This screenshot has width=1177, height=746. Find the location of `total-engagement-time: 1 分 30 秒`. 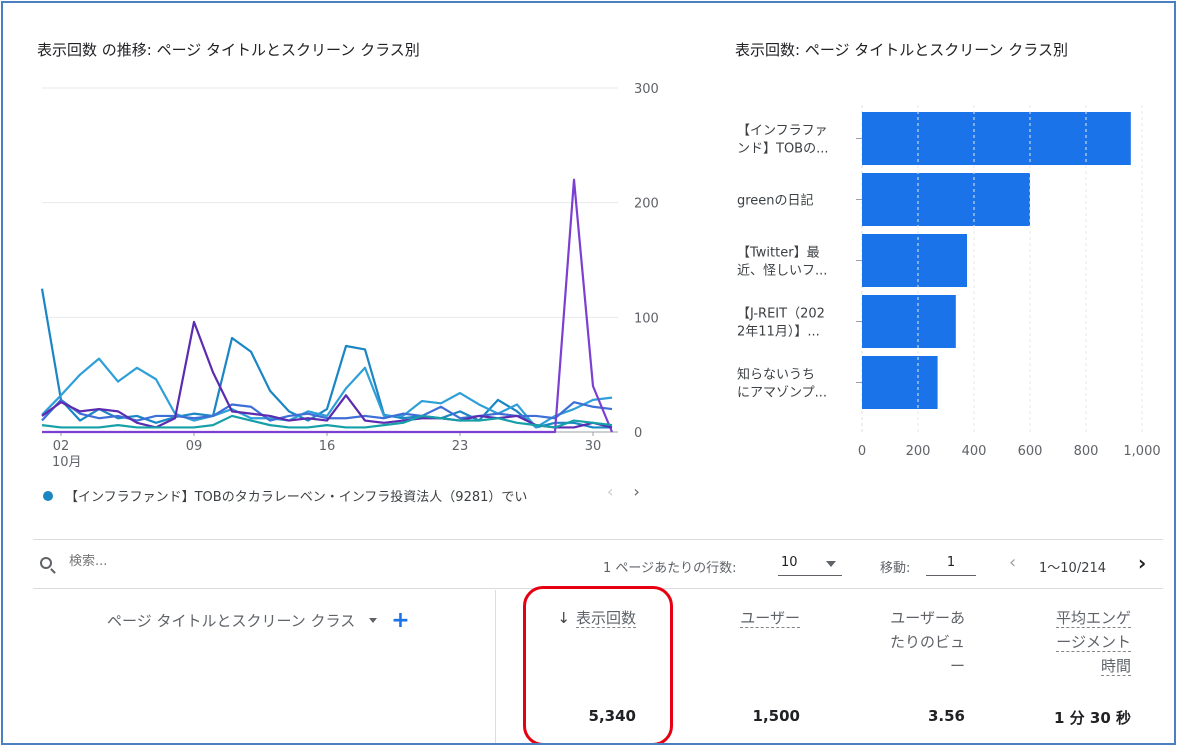

total-engagement-time: 1 分 30 秒 is located at coordinates (1092, 718).